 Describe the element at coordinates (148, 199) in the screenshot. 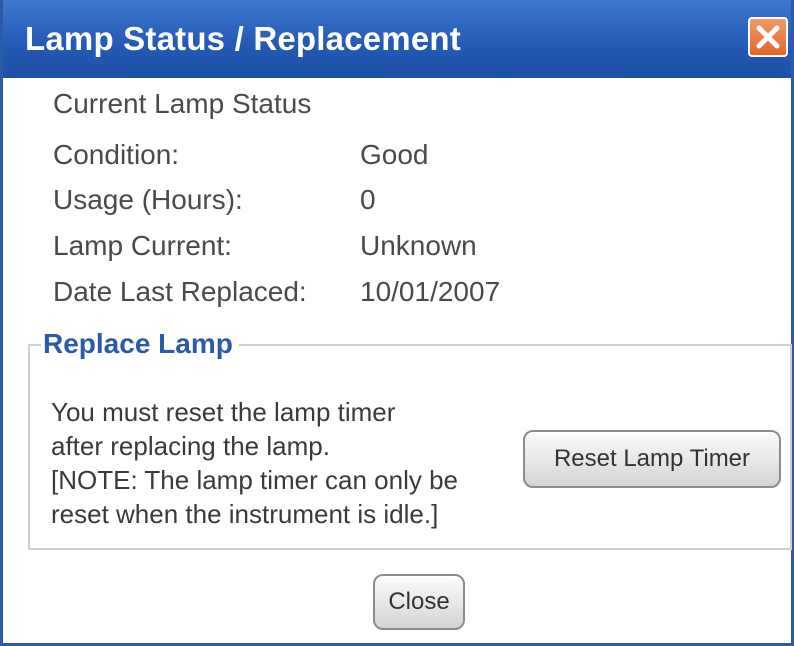

I see `usage-hours-label: Usage (Hours):` at that location.